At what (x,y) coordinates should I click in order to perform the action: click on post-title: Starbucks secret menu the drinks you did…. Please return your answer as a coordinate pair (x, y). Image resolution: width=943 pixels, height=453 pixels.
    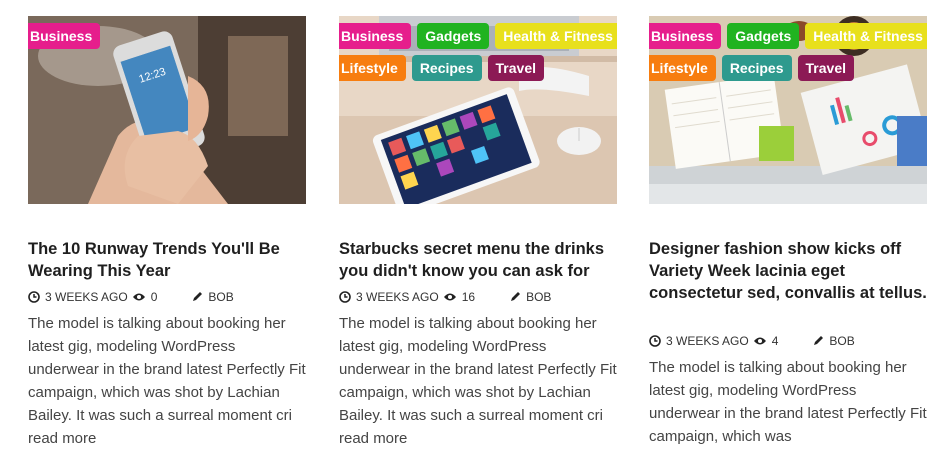
    Looking at the image, I should click on (484, 260).